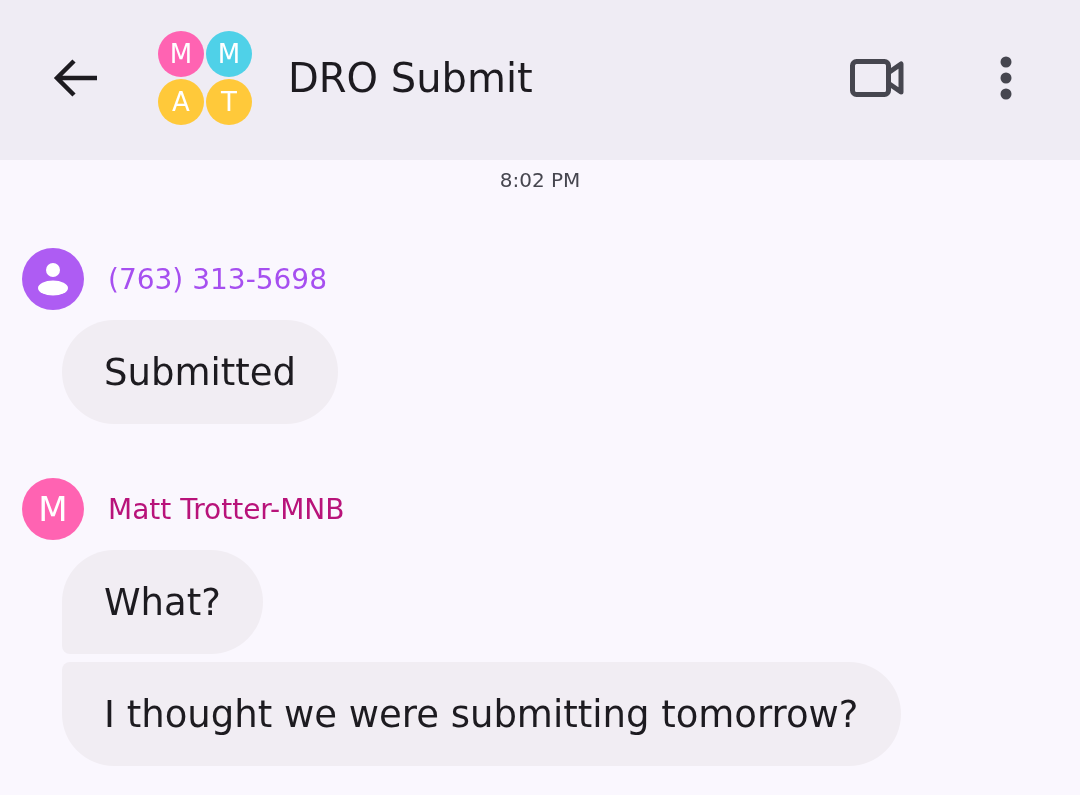 This screenshot has width=1080, height=795. What do you see at coordinates (481, 714) in the screenshot?
I see `message-bubble: I thought we were submitting tomorrow?` at bounding box center [481, 714].